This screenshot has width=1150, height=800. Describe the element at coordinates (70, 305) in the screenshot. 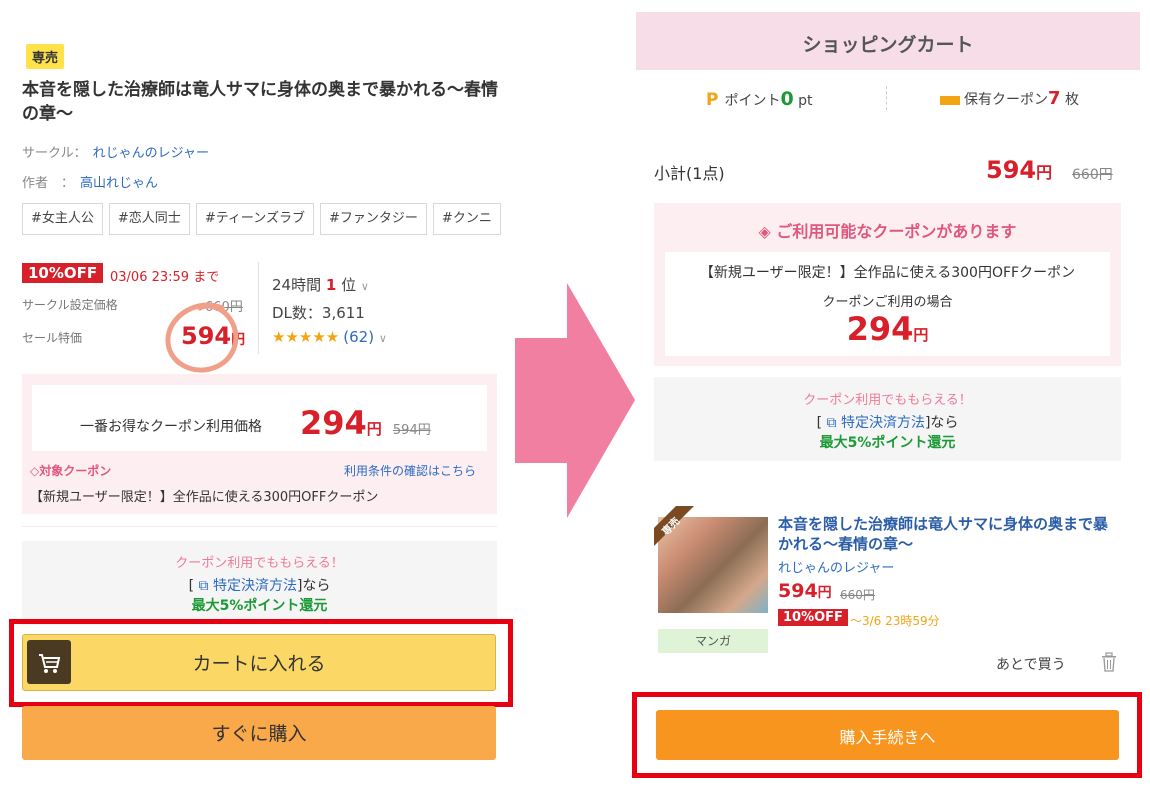

I see `circle-price-label: サークル設定価格` at that location.